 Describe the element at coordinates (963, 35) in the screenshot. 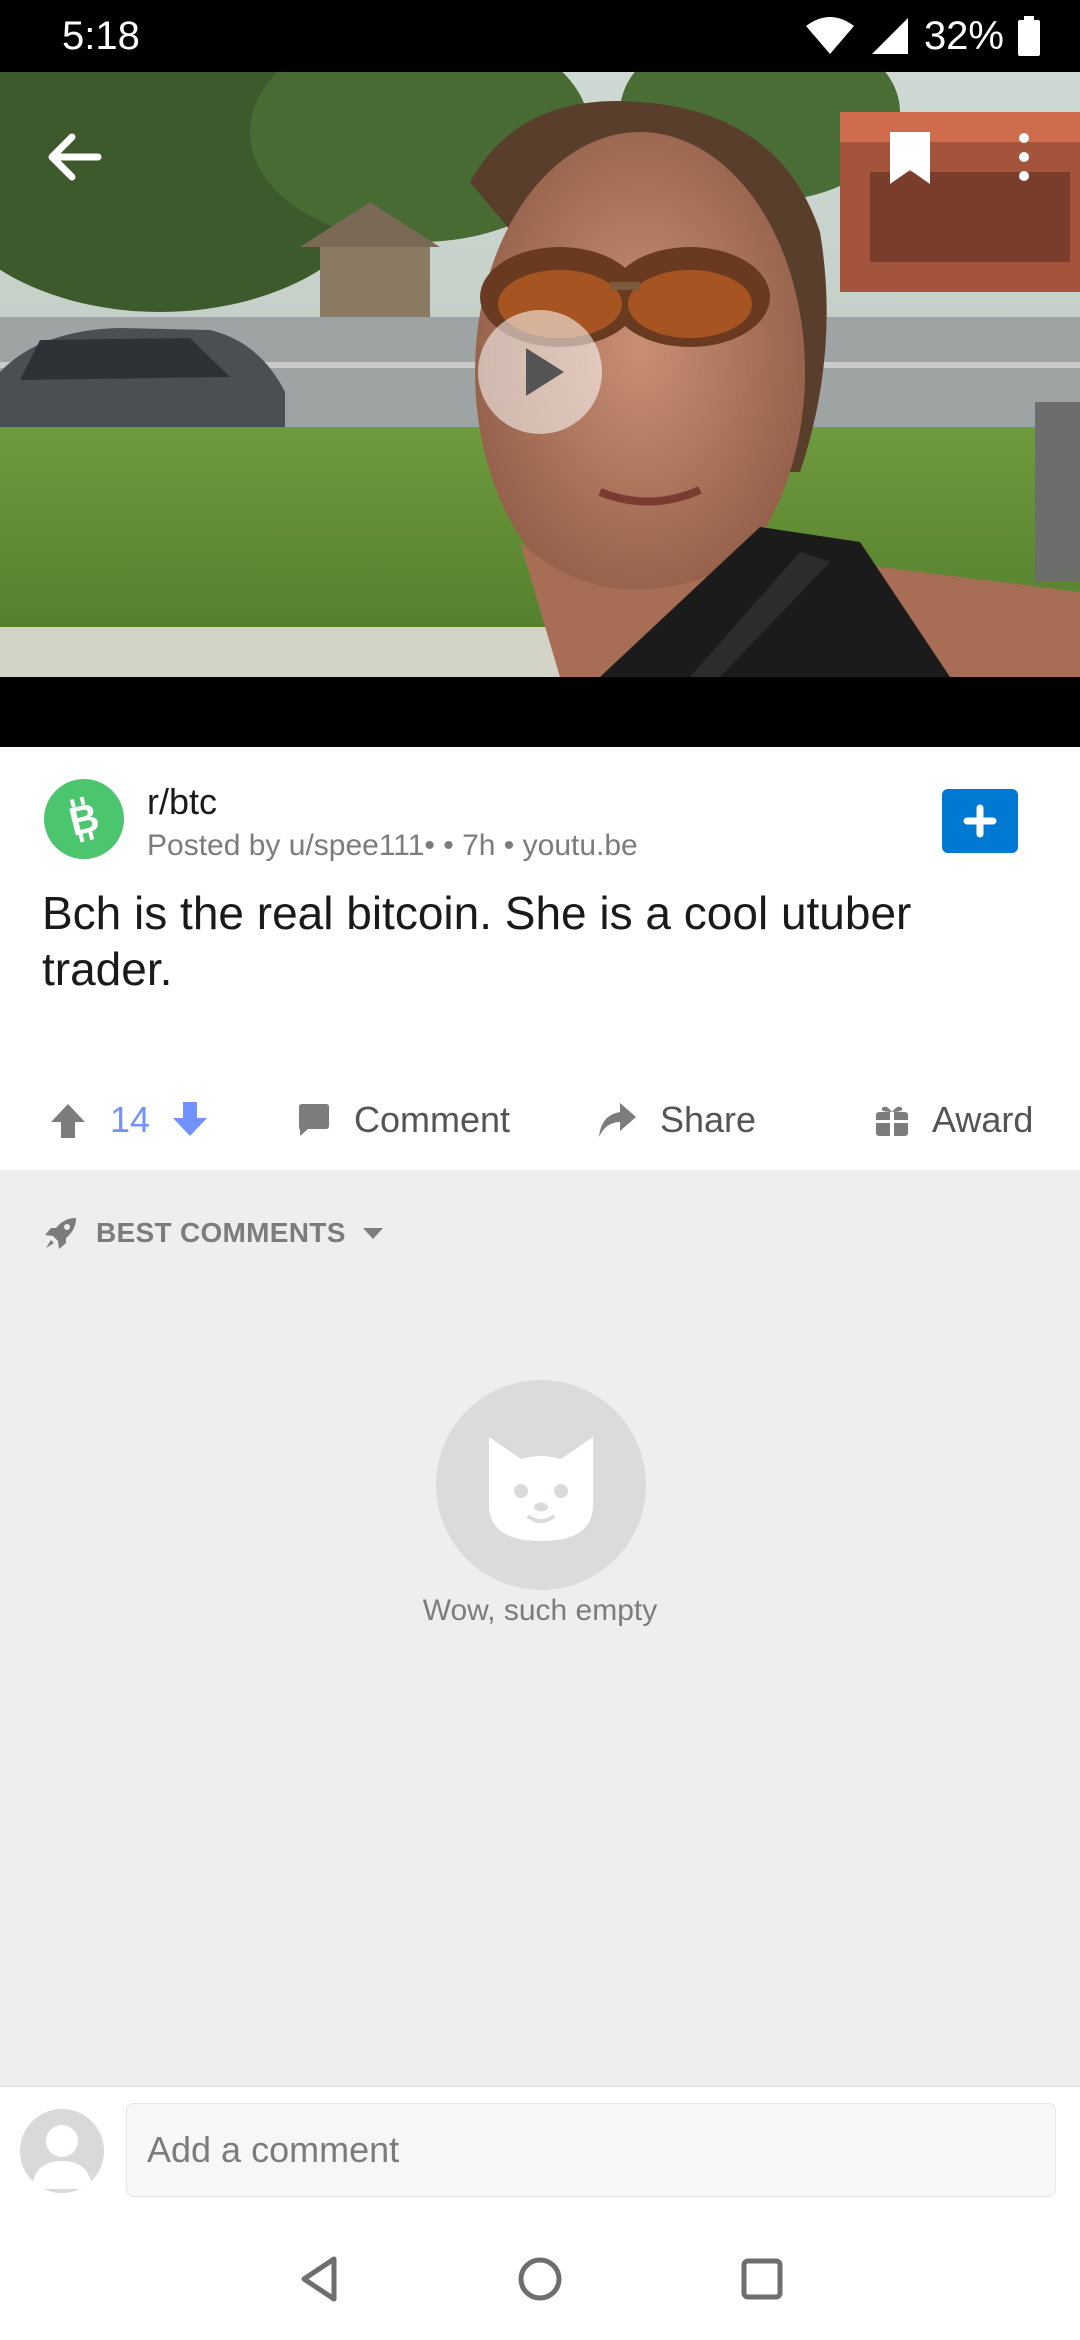

I see `battery-percent: 32%` at that location.